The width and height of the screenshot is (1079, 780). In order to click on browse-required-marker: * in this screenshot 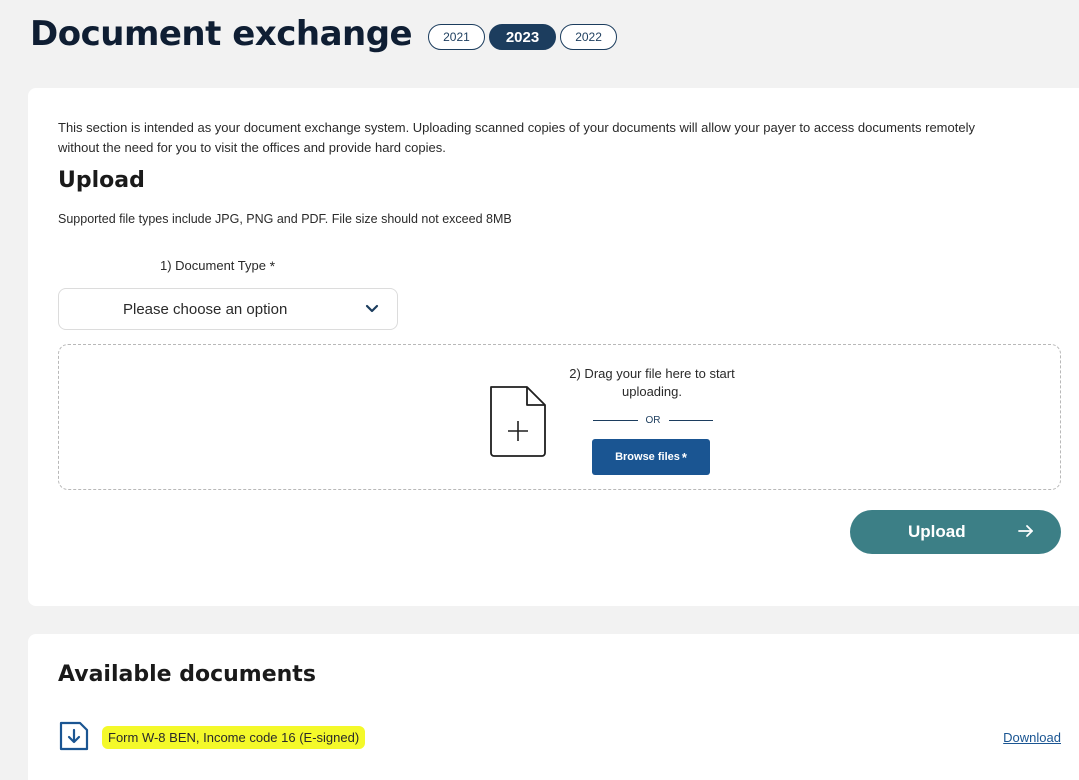, I will do `click(684, 457)`.